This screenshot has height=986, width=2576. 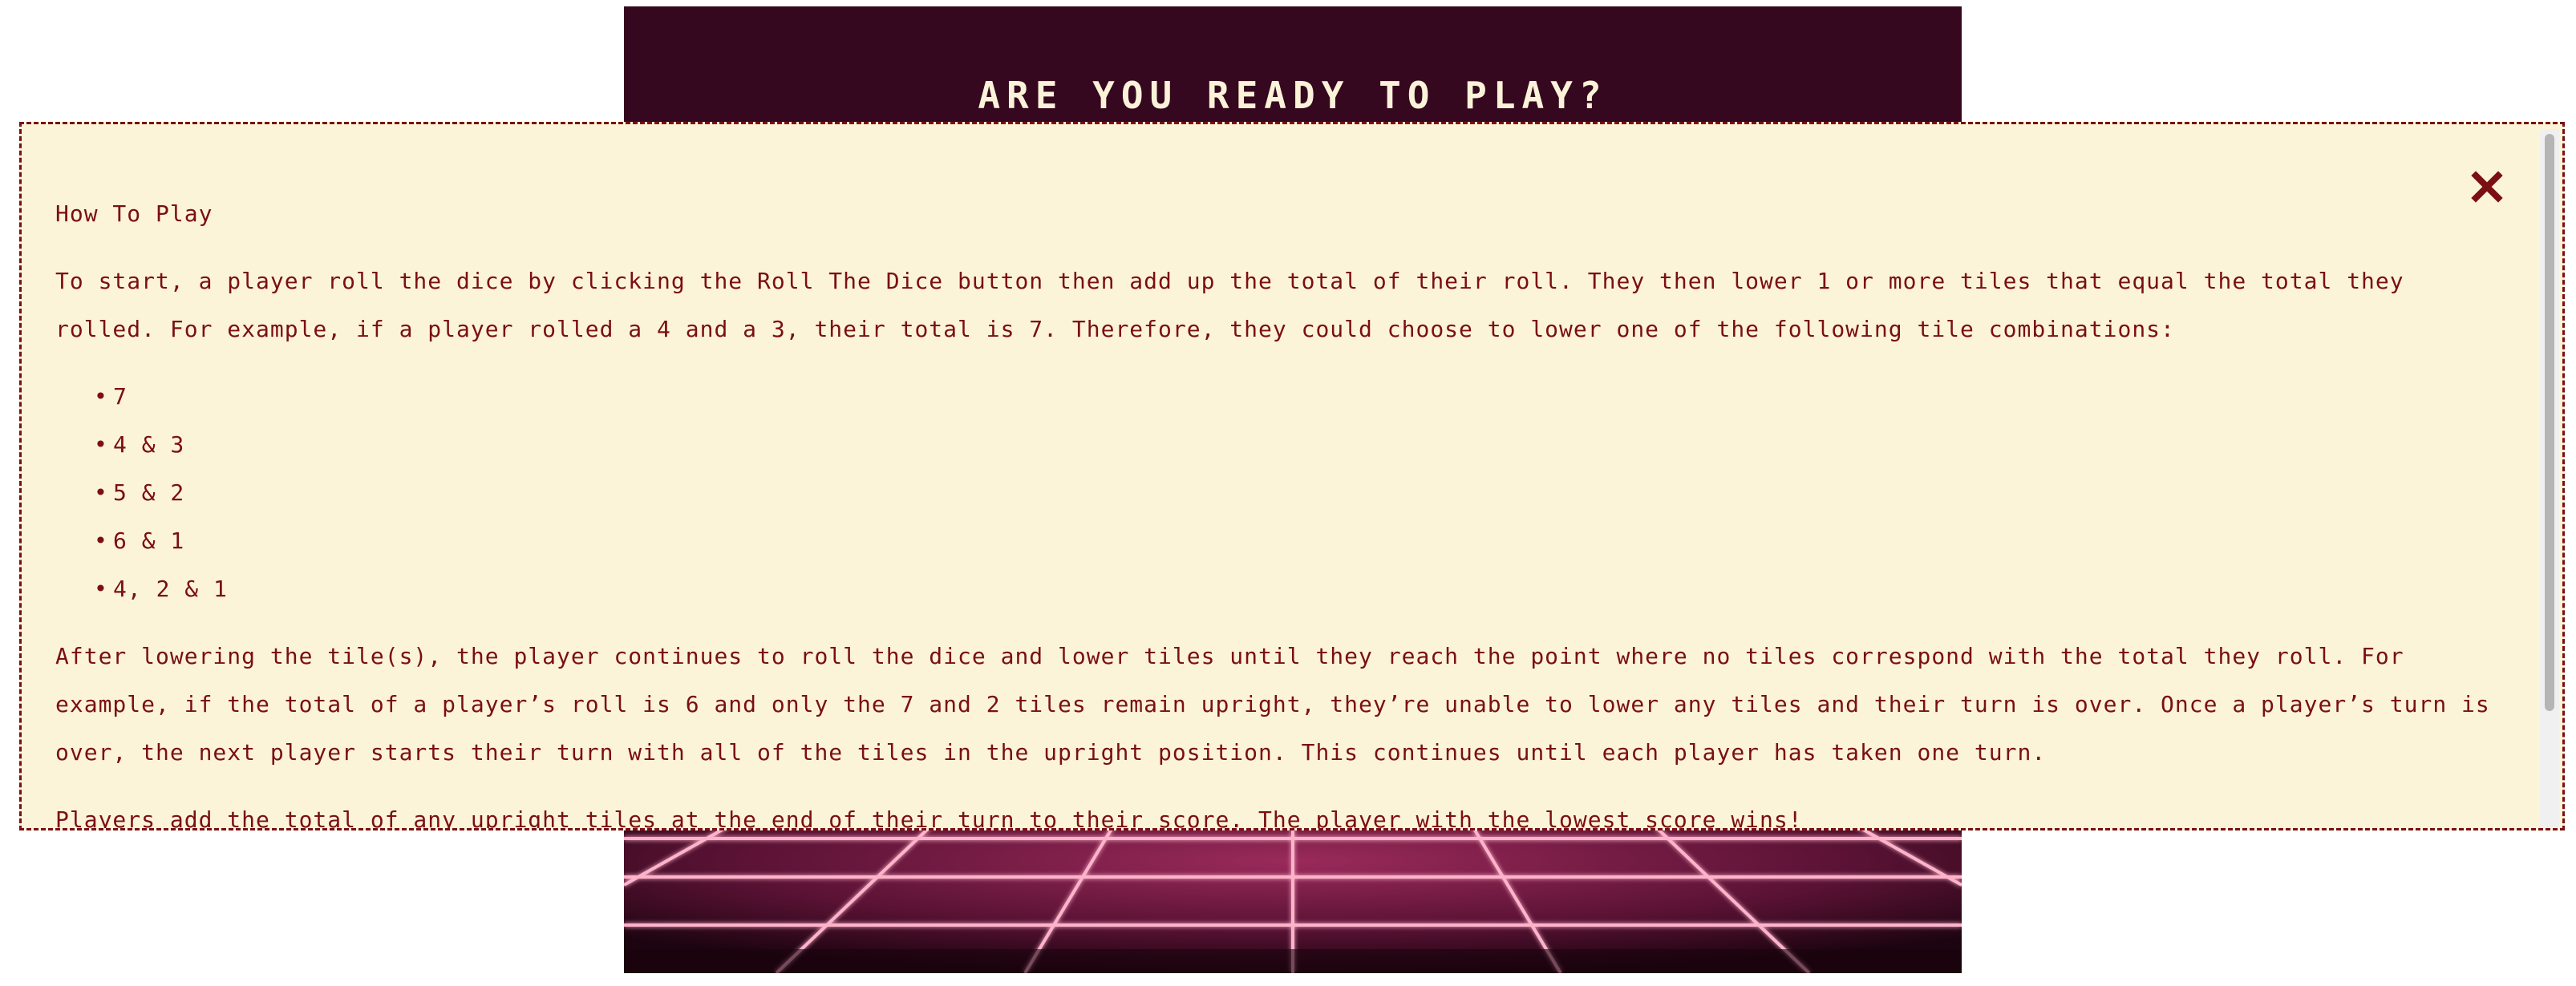 I want to click on combination-text: 7, so click(x=120, y=396).